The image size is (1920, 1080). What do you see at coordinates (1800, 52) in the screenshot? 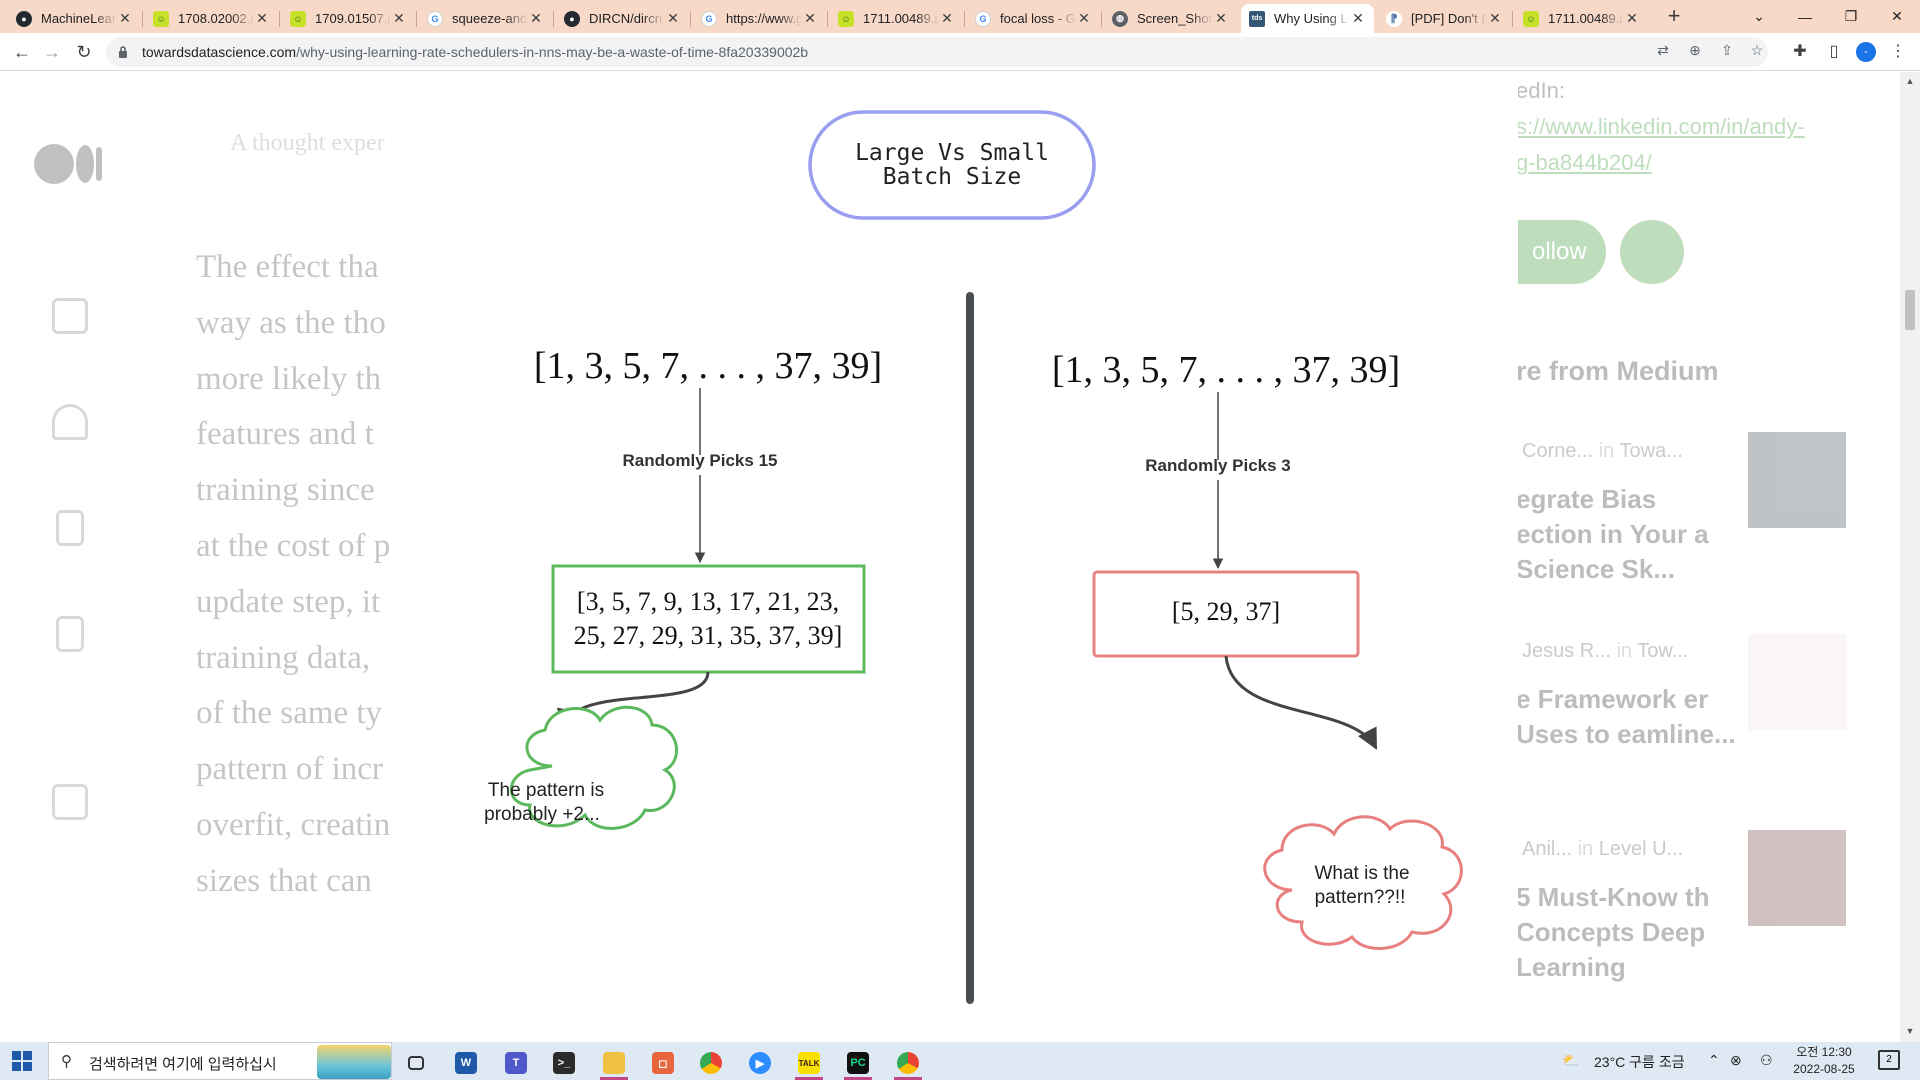
I see `extensions-icon: ✚` at bounding box center [1800, 52].